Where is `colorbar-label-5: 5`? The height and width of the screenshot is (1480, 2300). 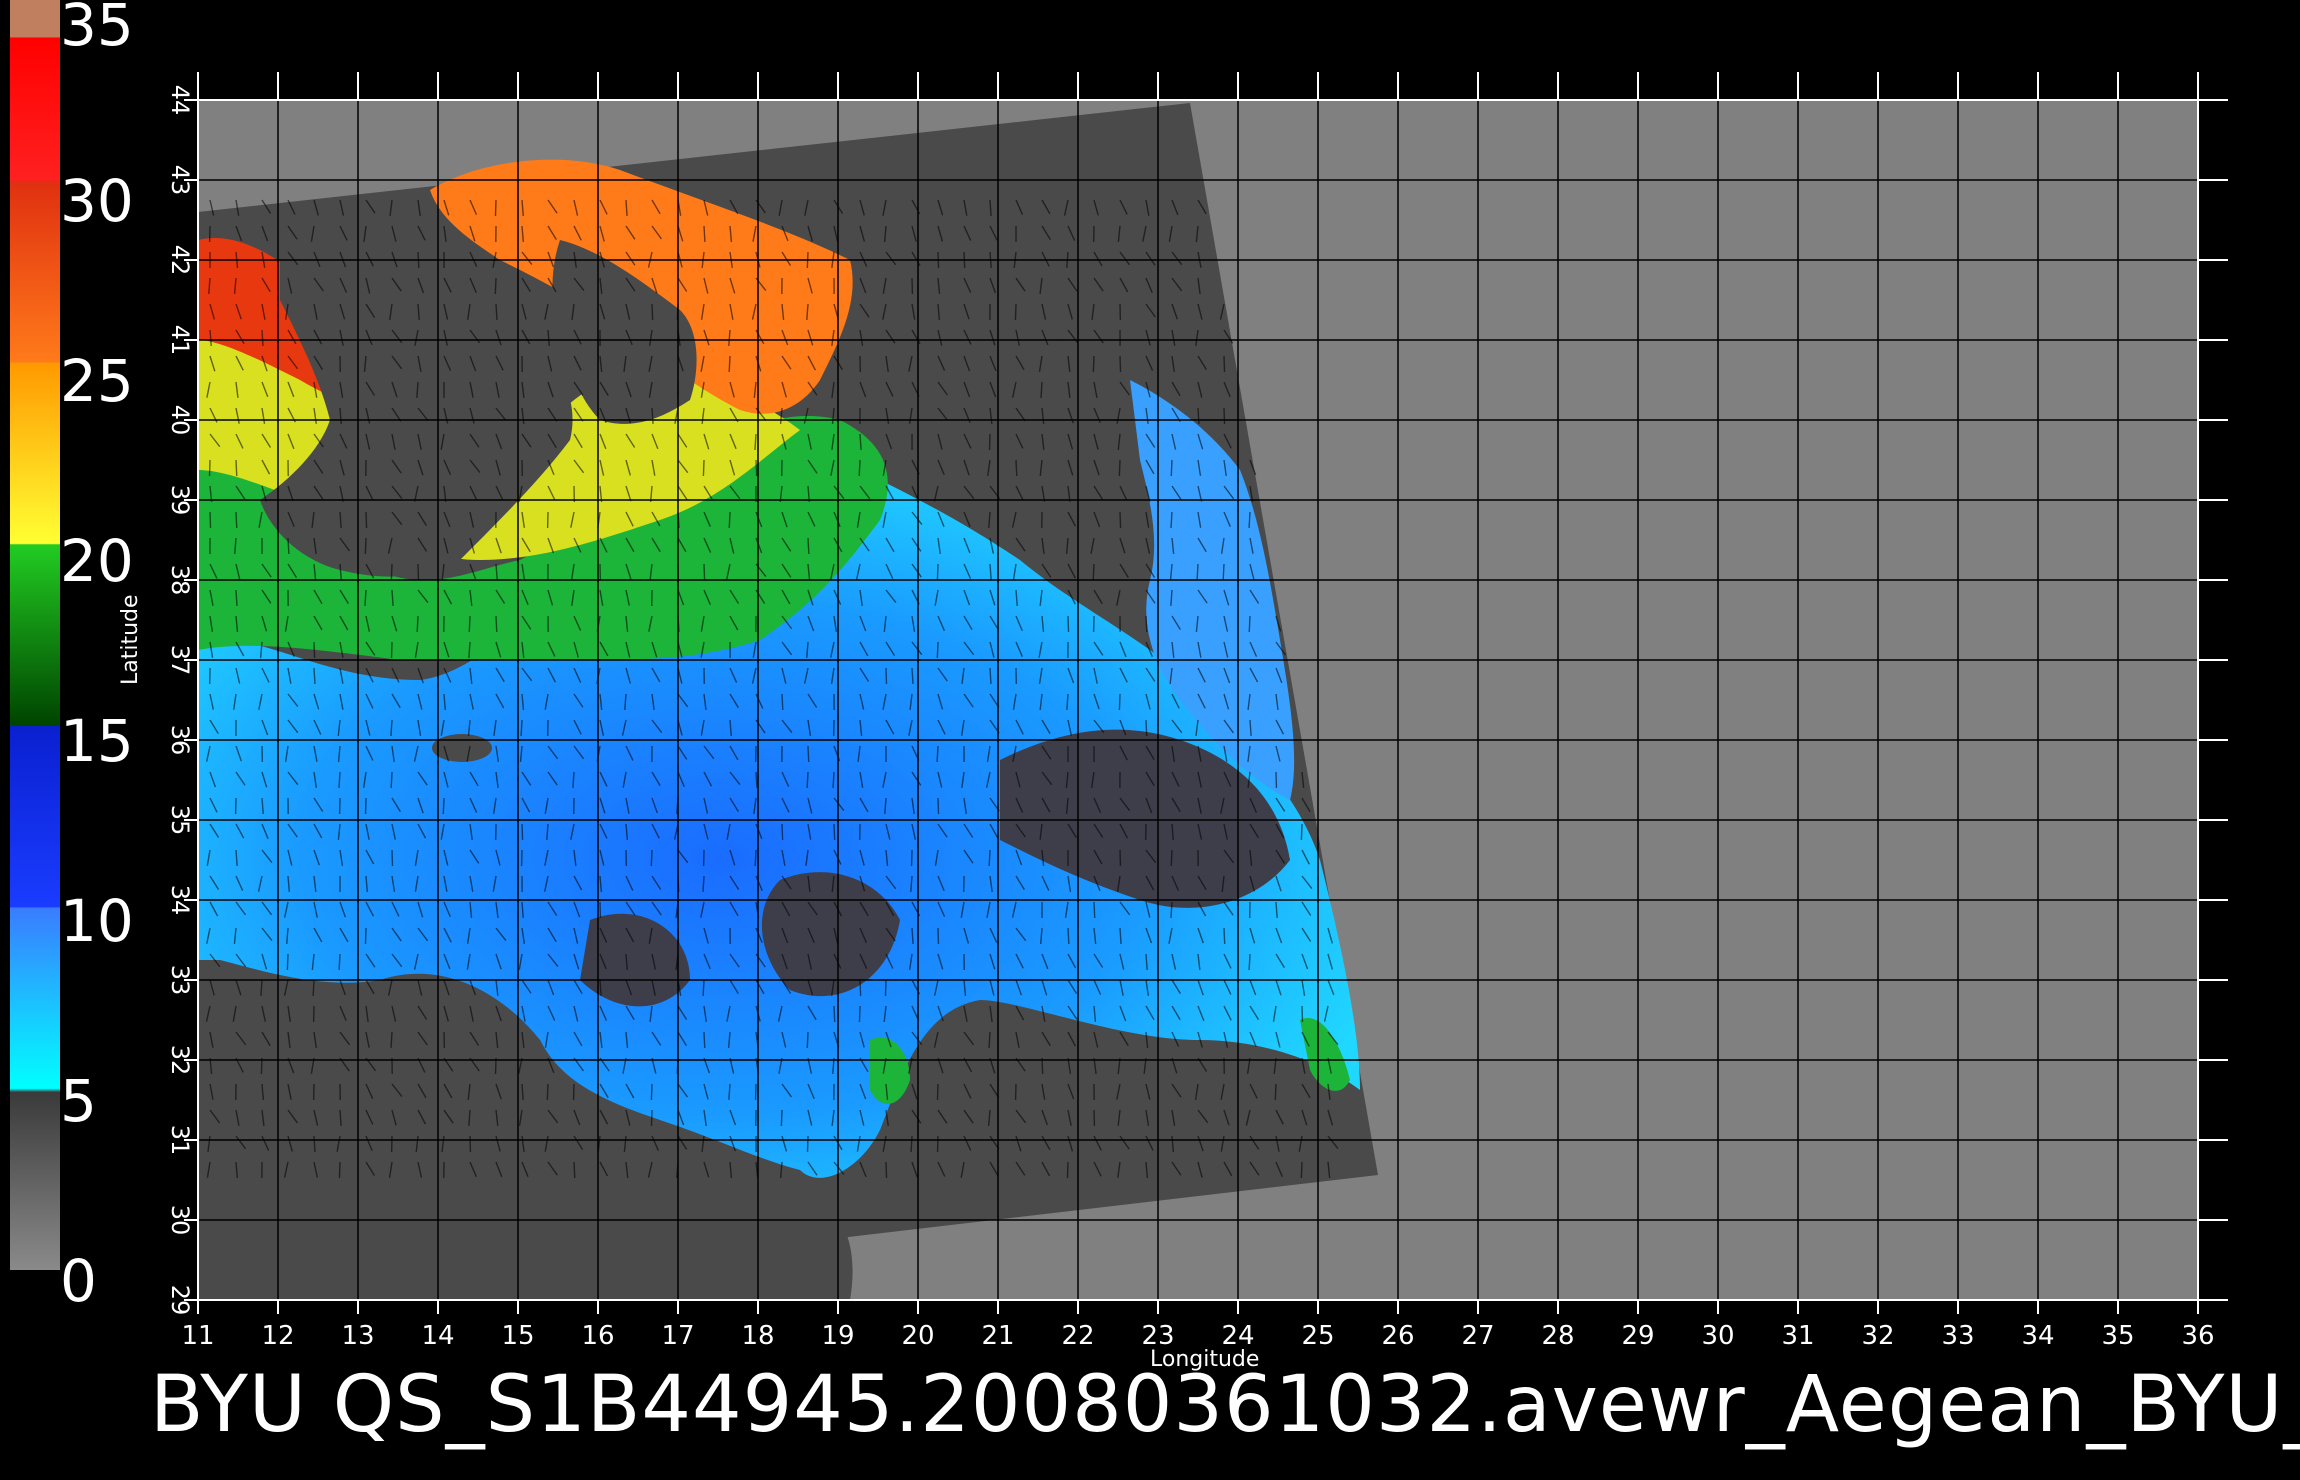 colorbar-label-5: 5 is located at coordinates (78, 1101).